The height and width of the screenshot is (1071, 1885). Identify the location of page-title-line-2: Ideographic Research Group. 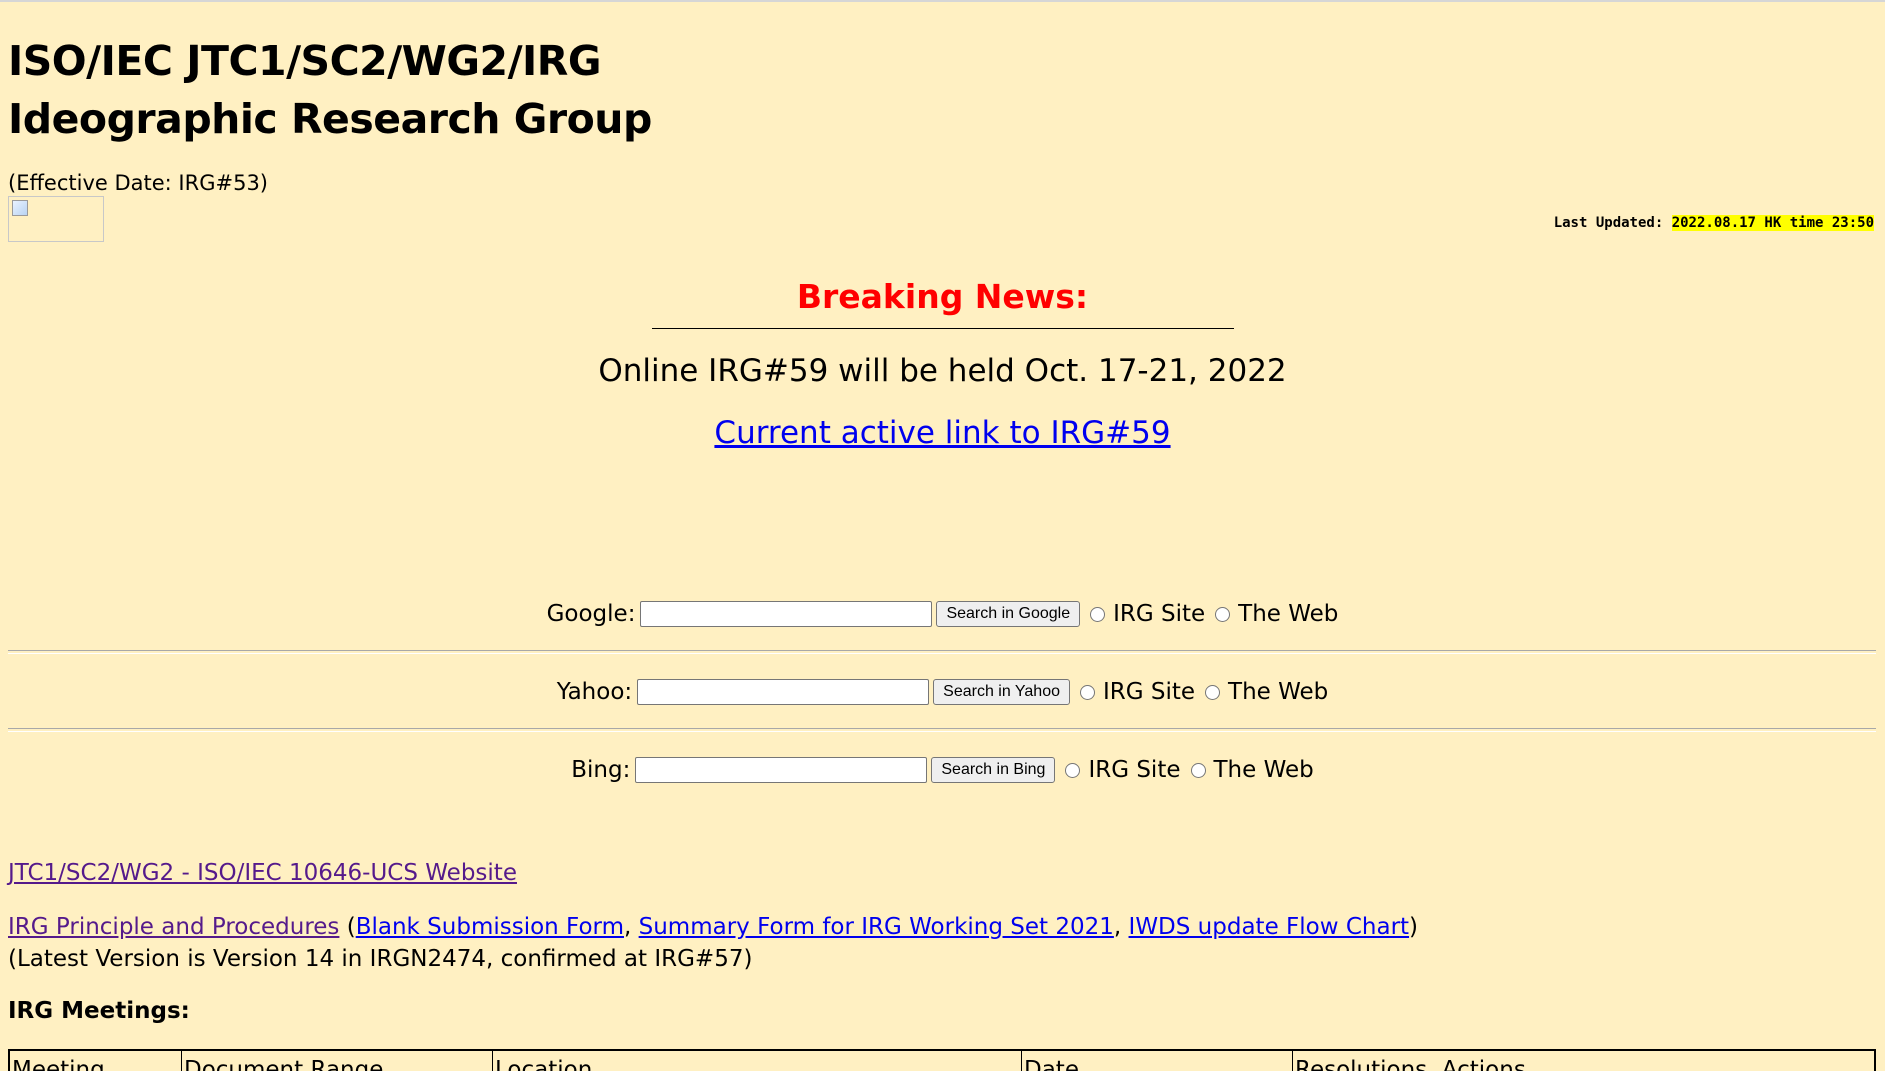
(330, 119).